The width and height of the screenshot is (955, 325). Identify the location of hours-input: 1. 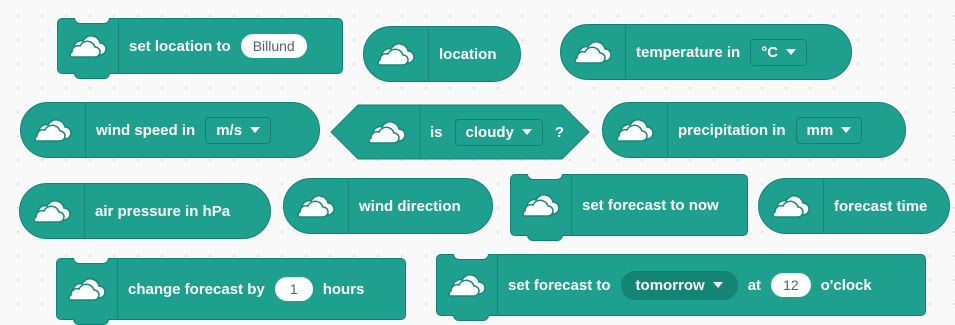
(293, 289).